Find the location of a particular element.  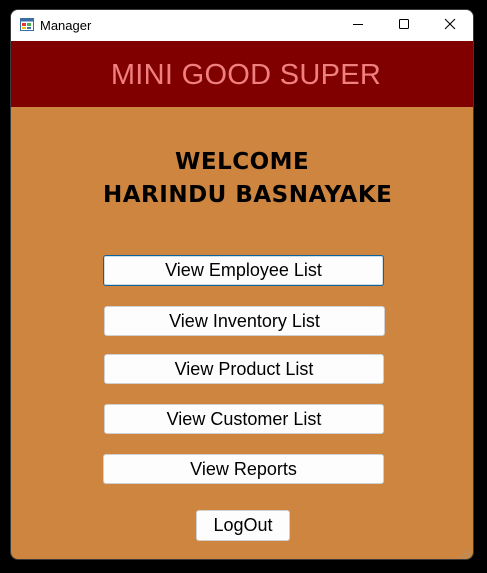

maximize-button is located at coordinates (404, 25).